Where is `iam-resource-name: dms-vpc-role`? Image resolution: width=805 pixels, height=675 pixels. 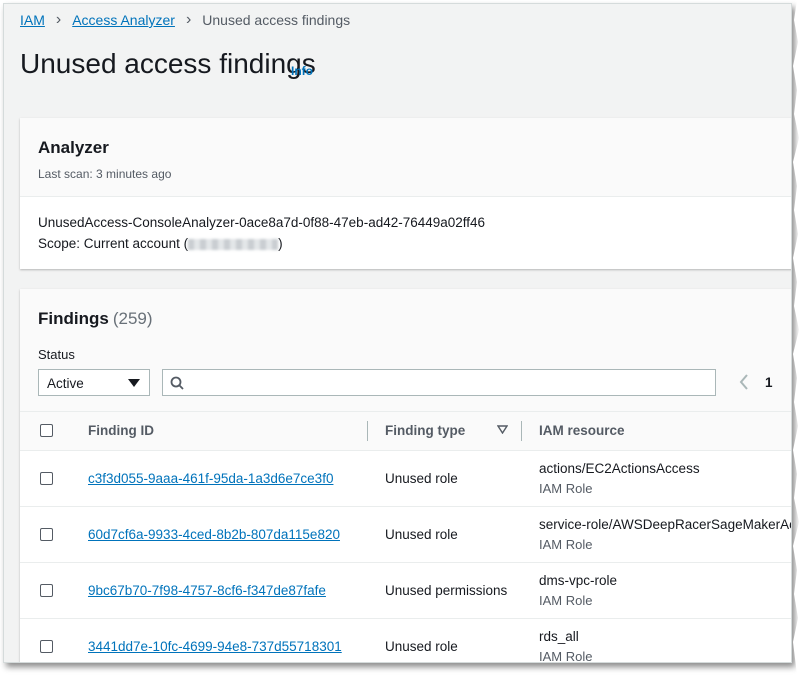
iam-resource-name: dms-vpc-role is located at coordinates (578, 580).